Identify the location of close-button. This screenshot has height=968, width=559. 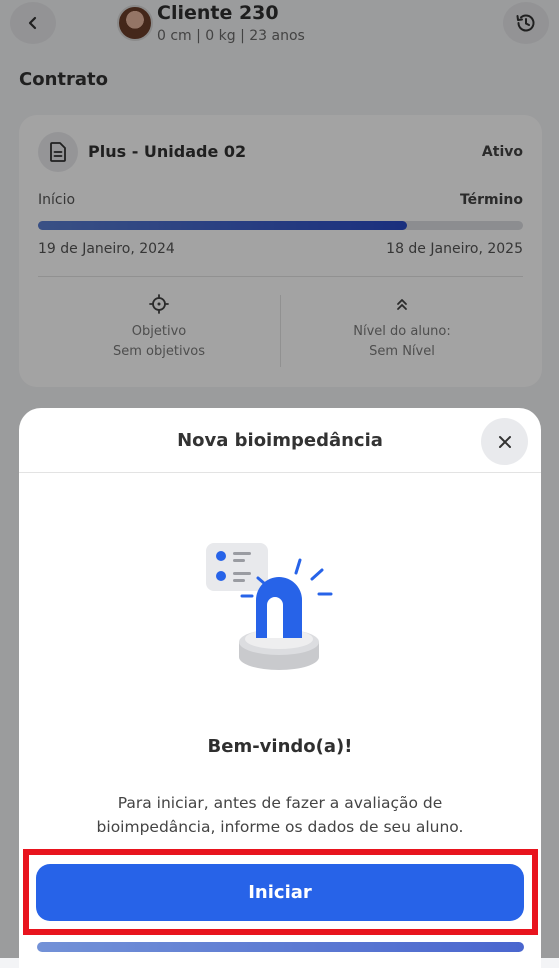
(504, 441).